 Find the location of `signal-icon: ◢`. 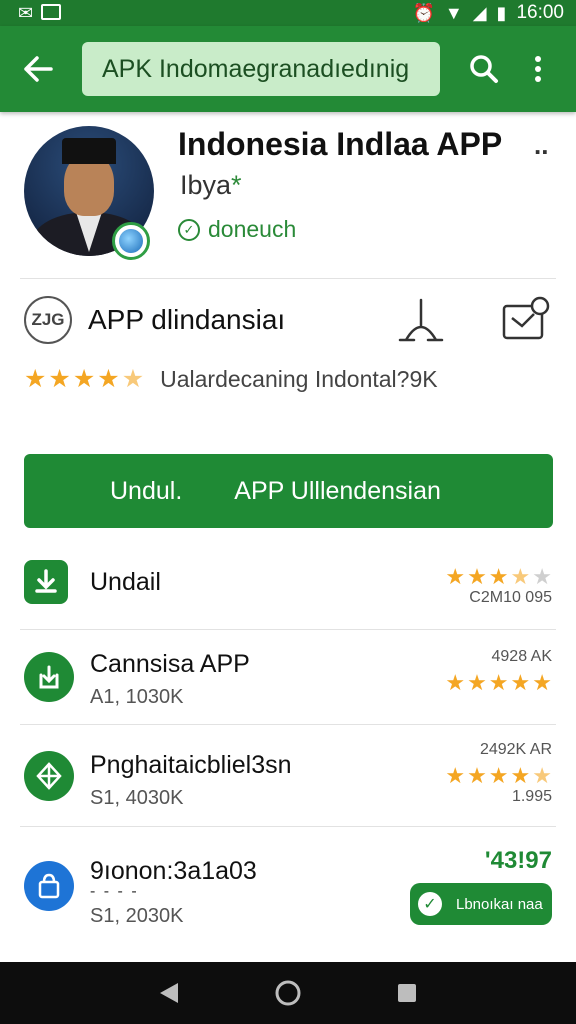

signal-icon: ◢ is located at coordinates (479, 13).